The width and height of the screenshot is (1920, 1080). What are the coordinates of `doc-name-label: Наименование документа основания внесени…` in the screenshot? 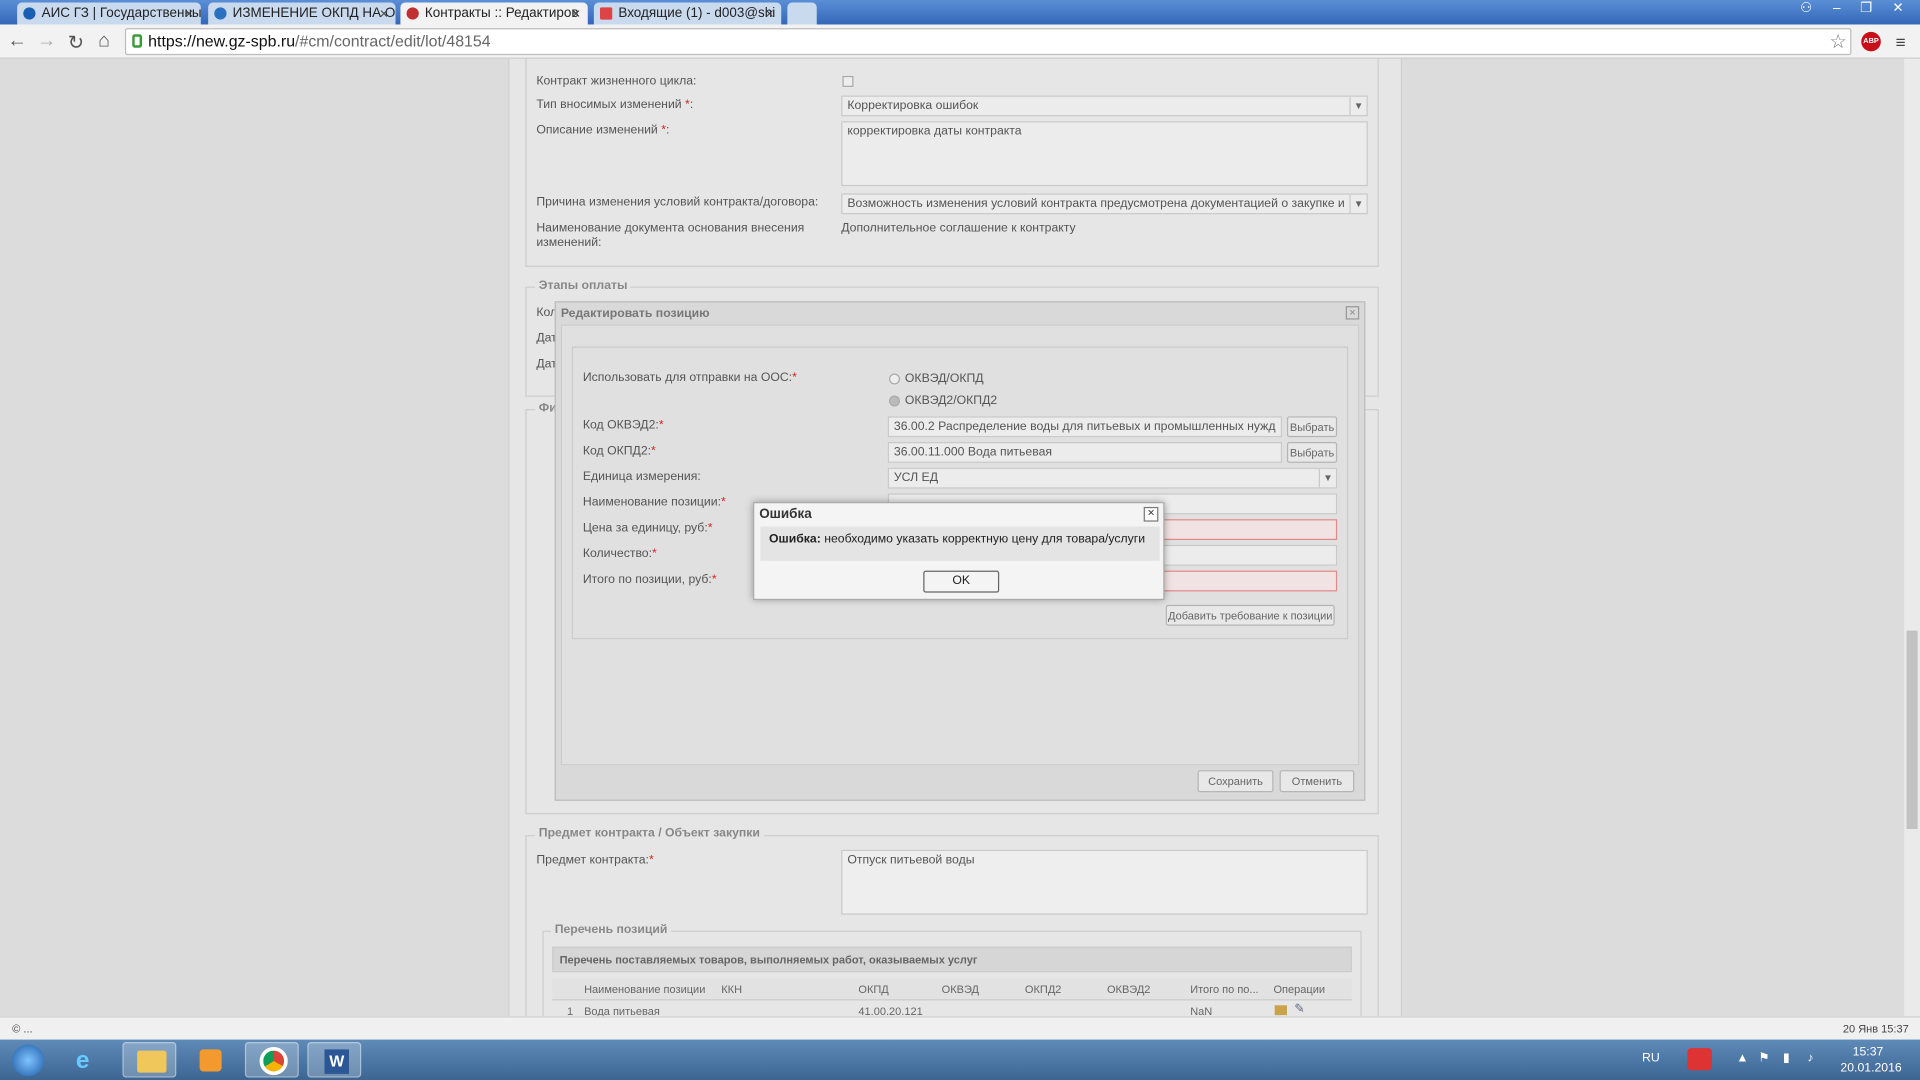 It's located at (670, 228).